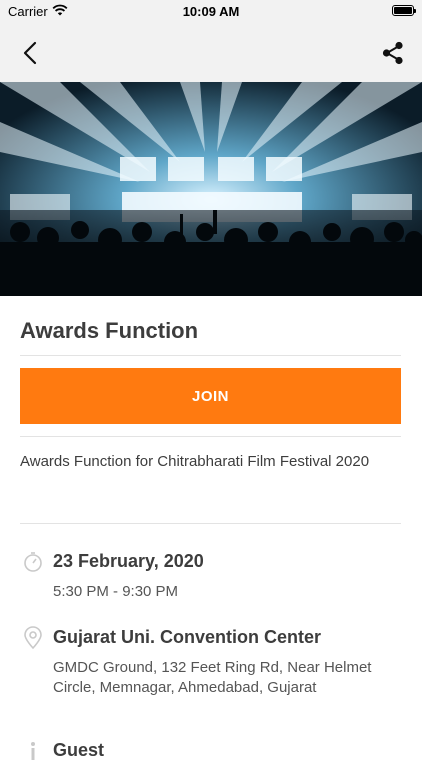  Describe the element at coordinates (109, 330) in the screenshot. I see `event-title: Awards Function` at that location.